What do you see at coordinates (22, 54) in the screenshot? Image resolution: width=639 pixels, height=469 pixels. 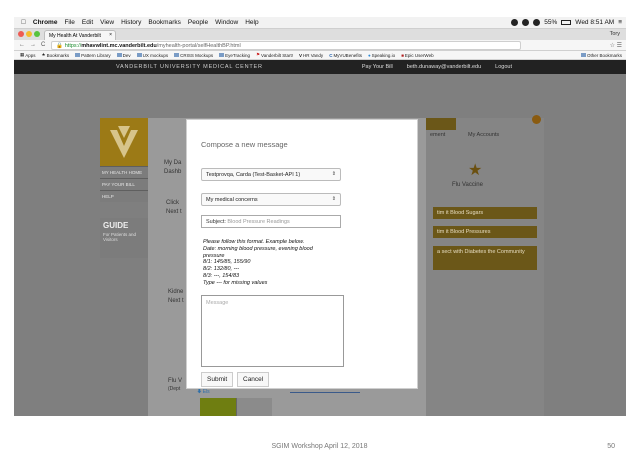 I see `apps-icon: ▦` at bounding box center [22, 54].